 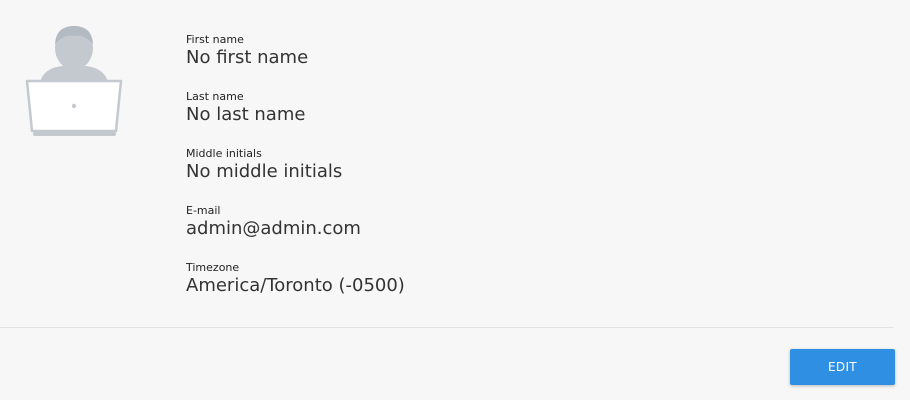 I want to click on user-laptop-icon, so click(x=74, y=81).